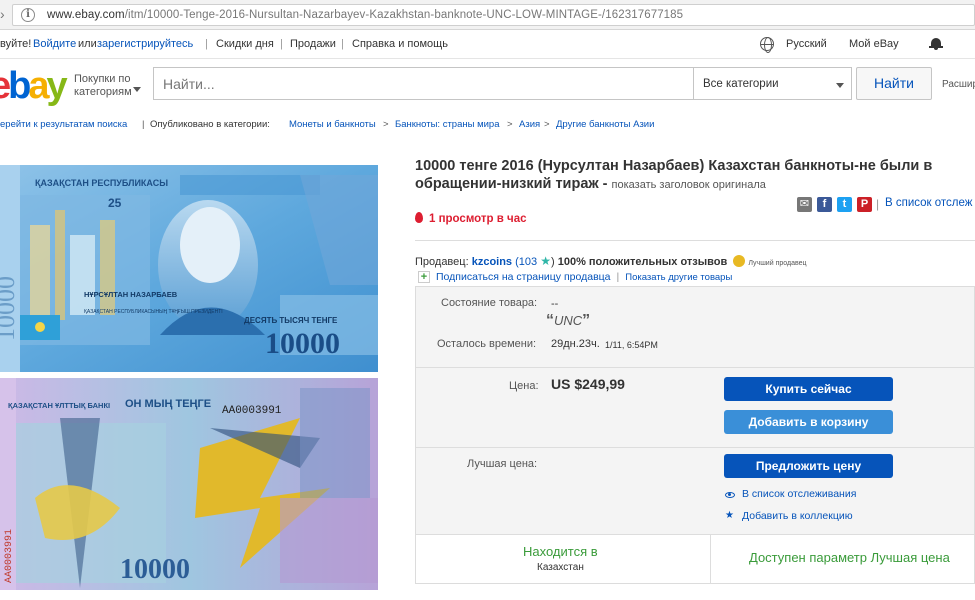 This screenshot has width=975, height=600. What do you see at coordinates (936, 43) in the screenshot?
I see `notification-bell-icon` at bounding box center [936, 43].